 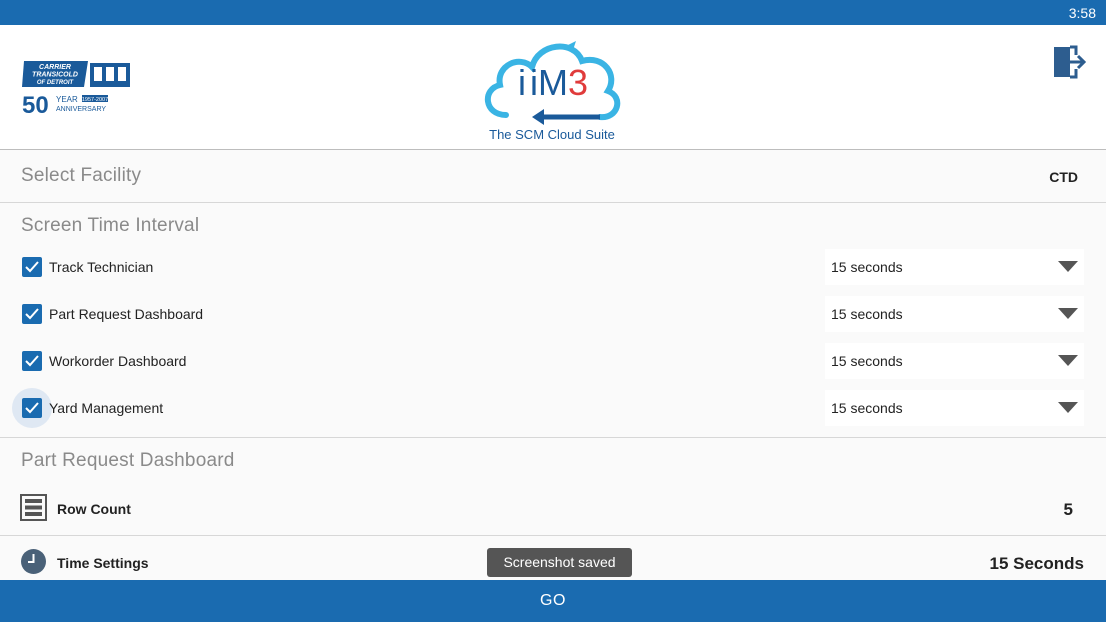 What do you see at coordinates (95, 100) in the screenshot?
I see `svg-text: 1957-2007` at bounding box center [95, 100].